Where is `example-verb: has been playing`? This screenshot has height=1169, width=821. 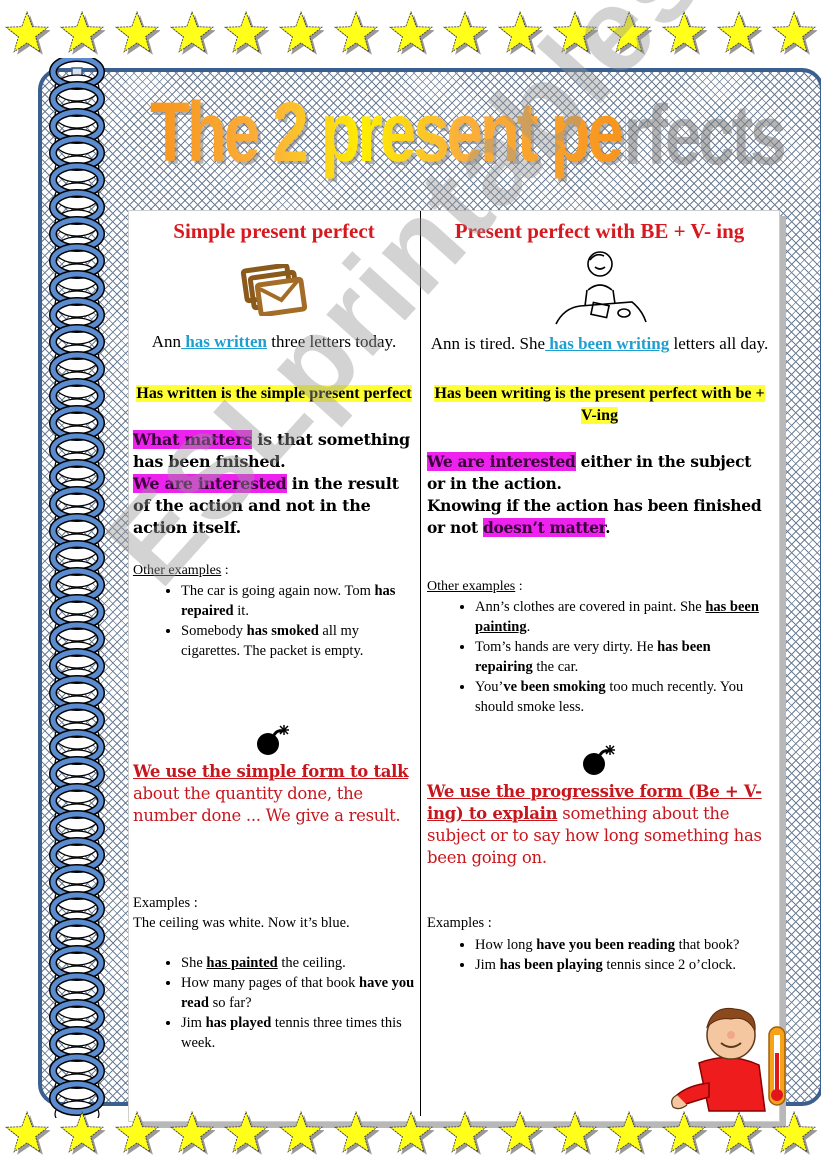
example-verb: has been playing is located at coordinates (551, 965).